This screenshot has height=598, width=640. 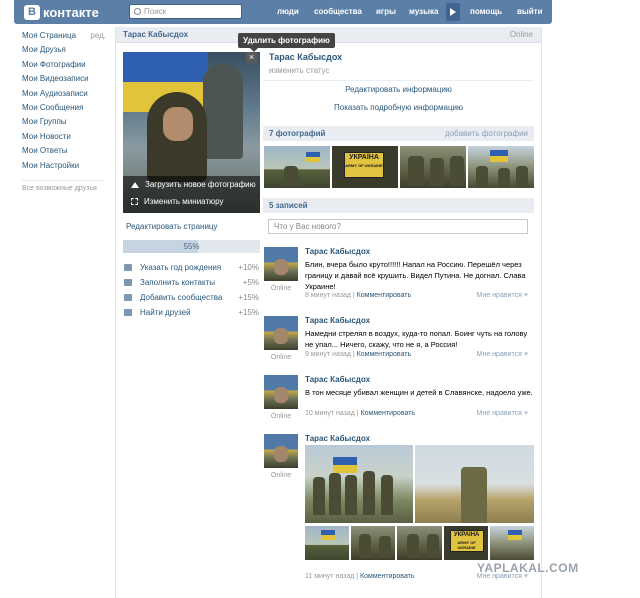 What do you see at coordinates (288, 11) in the screenshot?
I see `nav-people: люди` at bounding box center [288, 11].